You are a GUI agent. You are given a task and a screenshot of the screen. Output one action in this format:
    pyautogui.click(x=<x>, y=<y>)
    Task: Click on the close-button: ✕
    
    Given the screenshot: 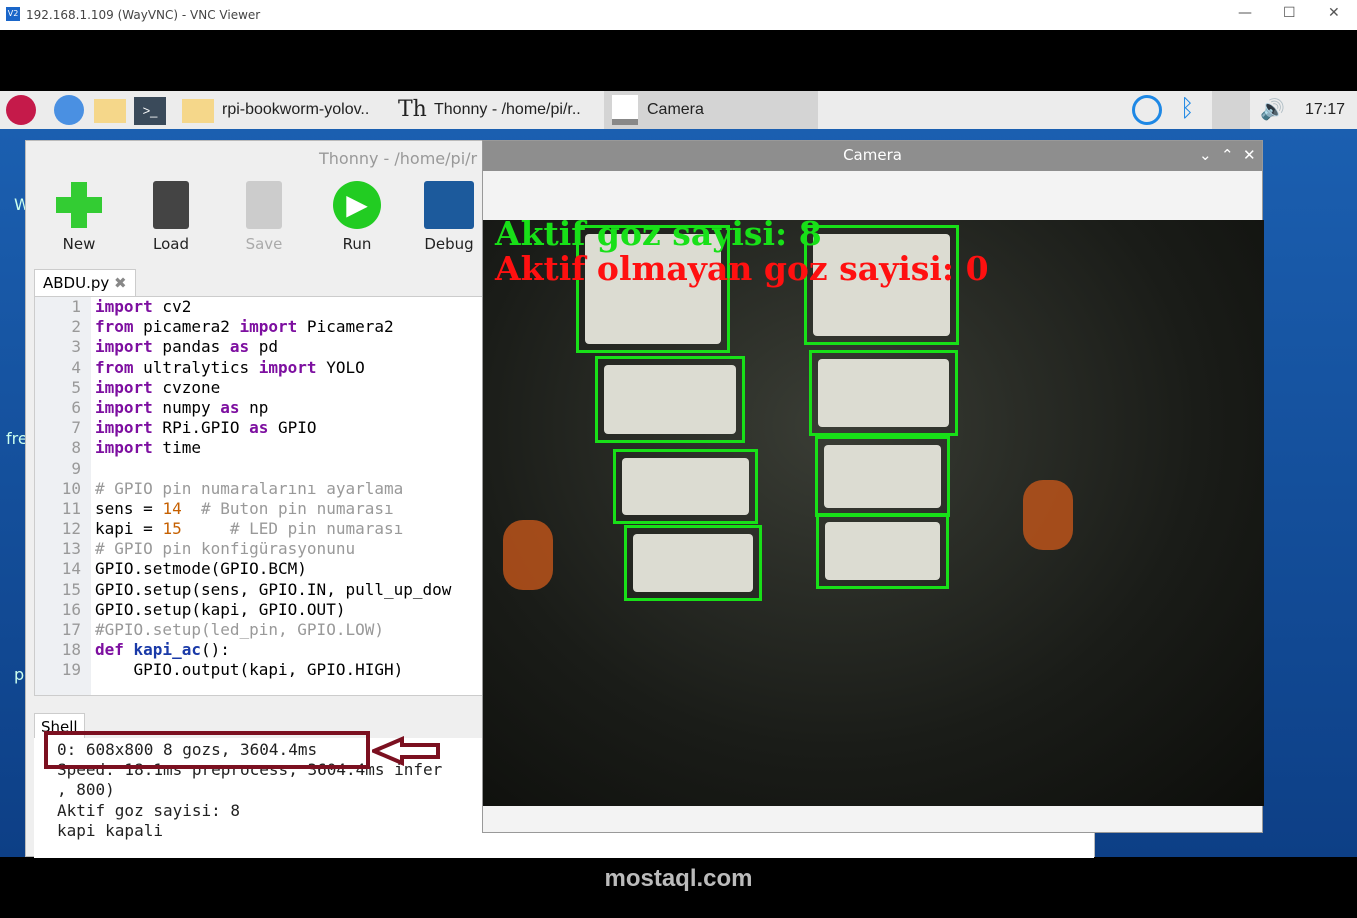 What is the action you would take?
    pyautogui.click(x=1334, y=13)
    